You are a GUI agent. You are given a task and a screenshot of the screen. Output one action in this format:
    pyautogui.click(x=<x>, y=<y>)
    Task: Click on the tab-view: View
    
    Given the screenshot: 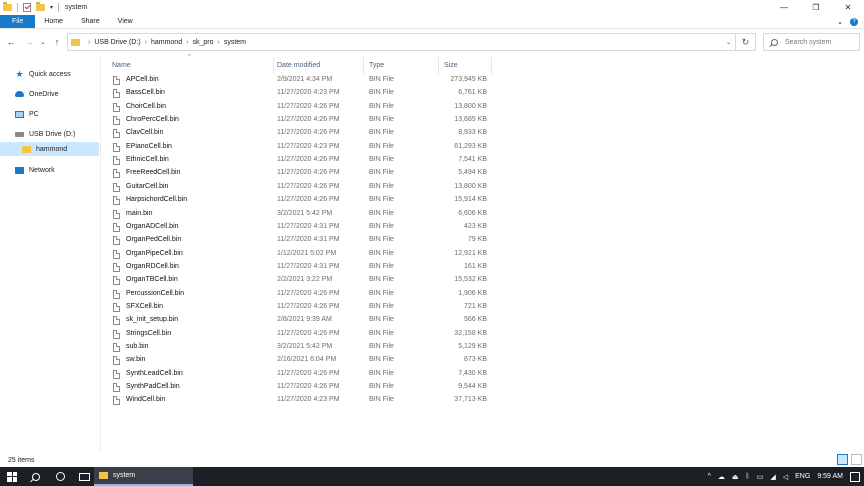 What is the action you would take?
    pyautogui.click(x=125, y=21)
    